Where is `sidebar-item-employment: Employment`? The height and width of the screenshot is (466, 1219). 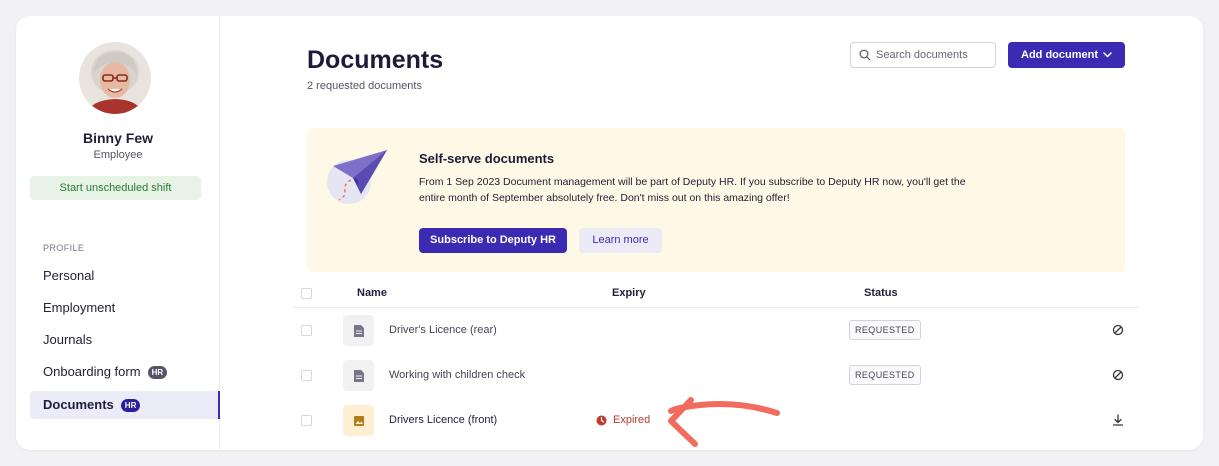
sidebar-item-employment: Employment is located at coordinates (125, 308).